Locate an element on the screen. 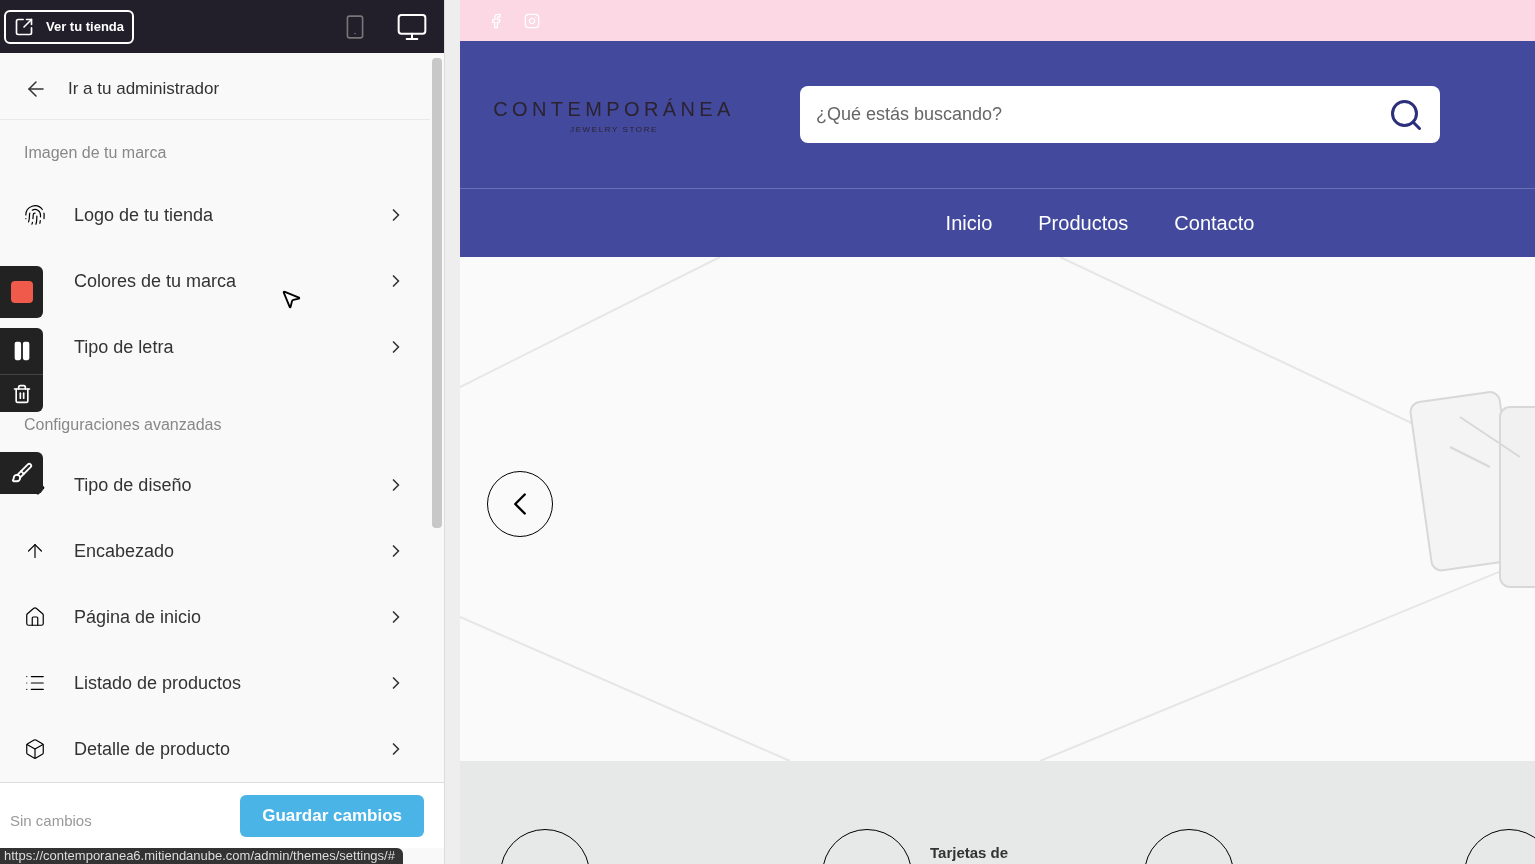  back-link: Ir a tu administrador is located at coordinates (215, 89).